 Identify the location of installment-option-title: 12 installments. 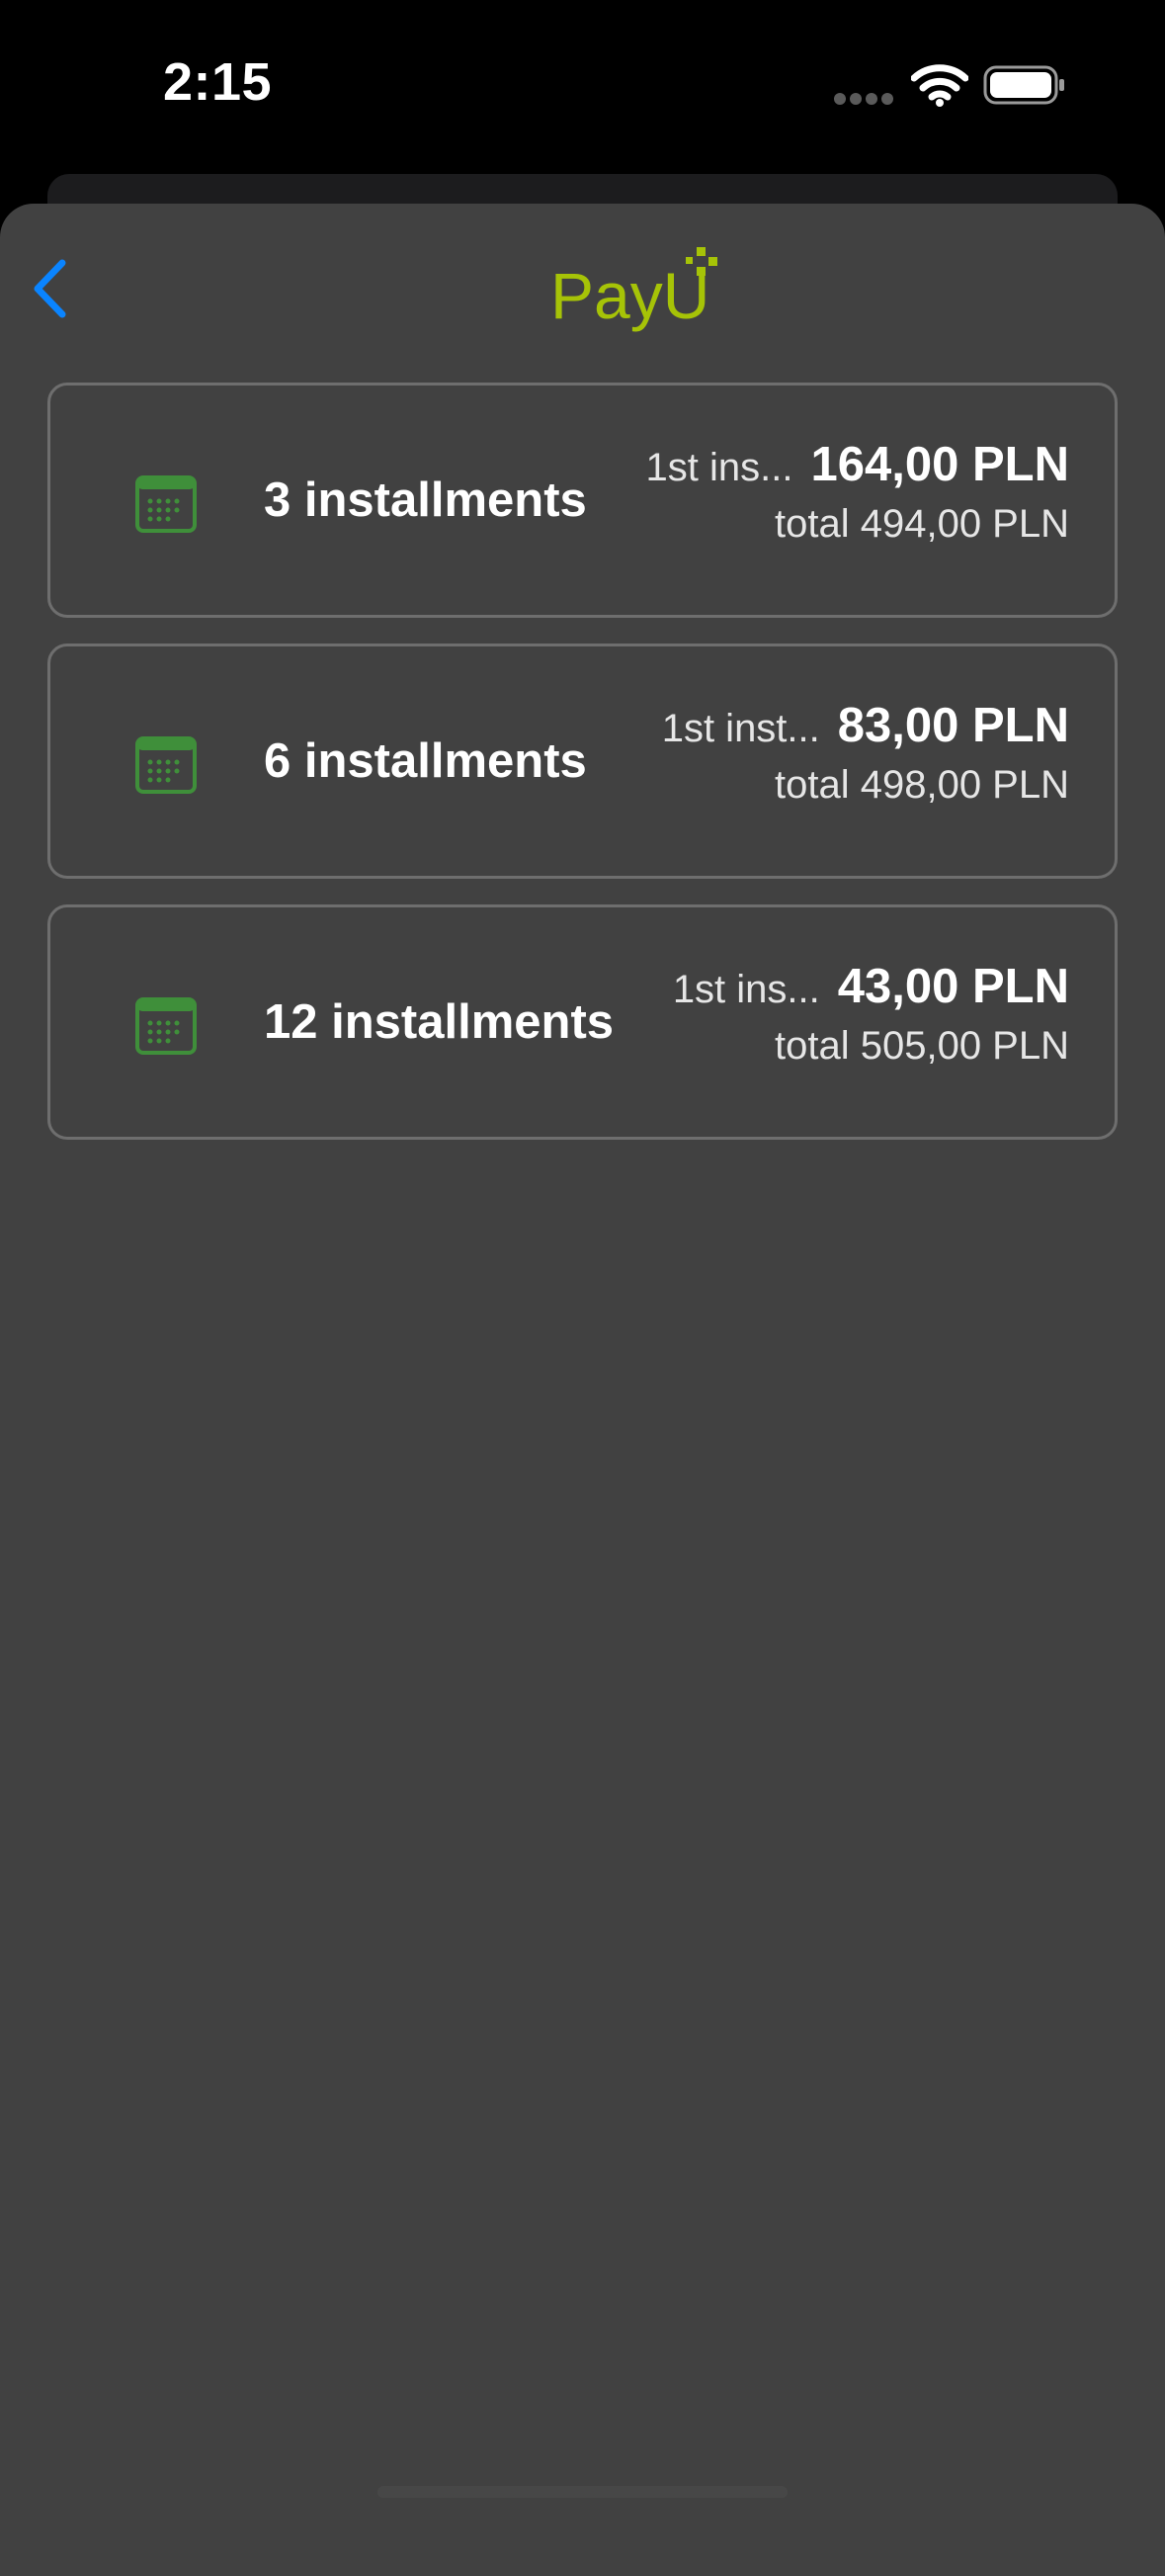
(439, 1022).